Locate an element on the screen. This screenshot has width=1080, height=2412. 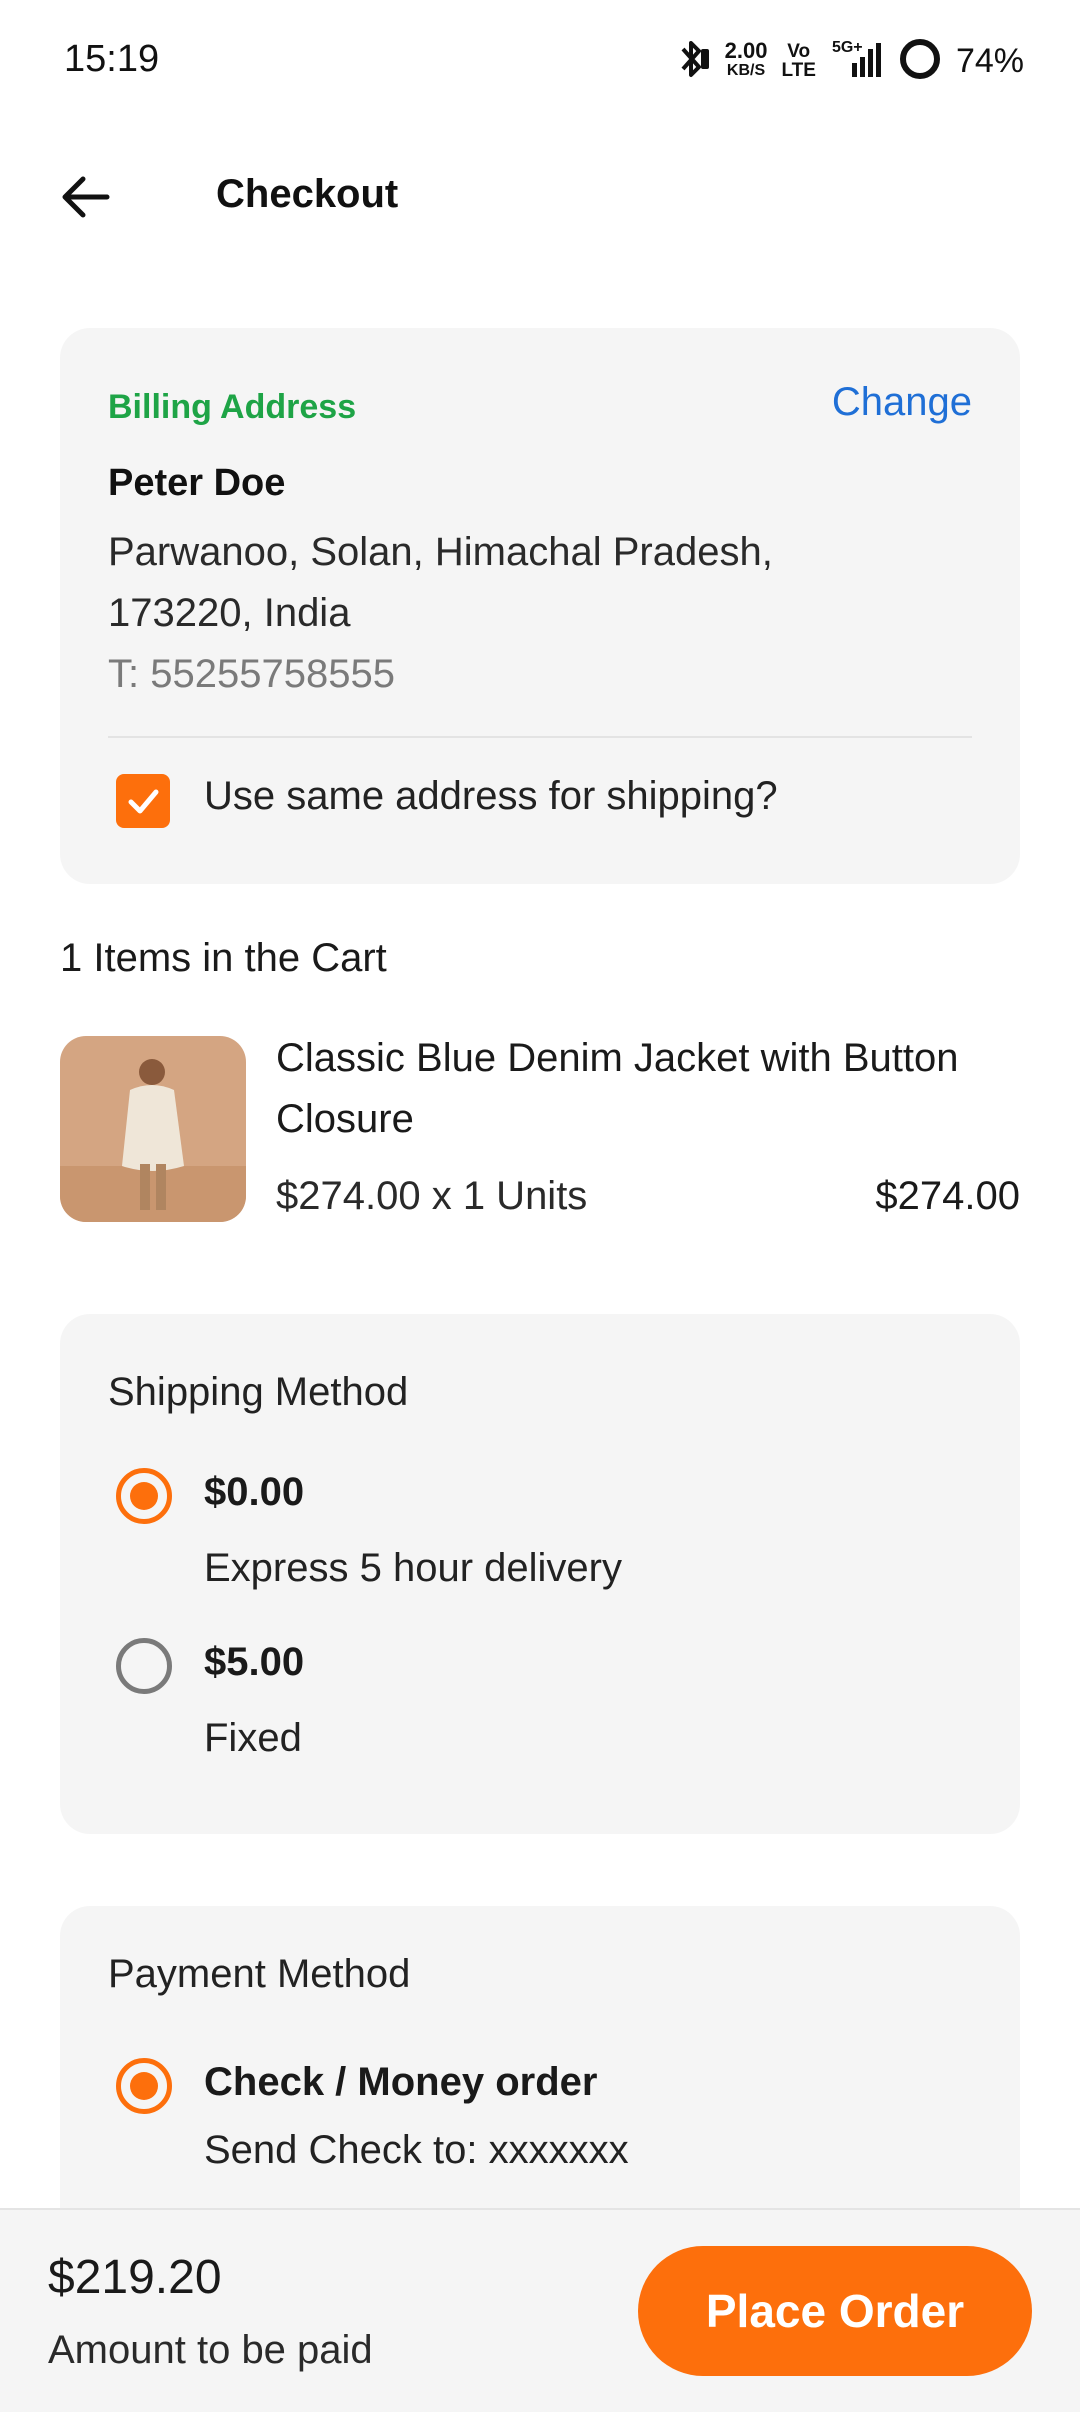
product-qty-price: $274.00 x 1 Units is located at coordinates (432, 1196).